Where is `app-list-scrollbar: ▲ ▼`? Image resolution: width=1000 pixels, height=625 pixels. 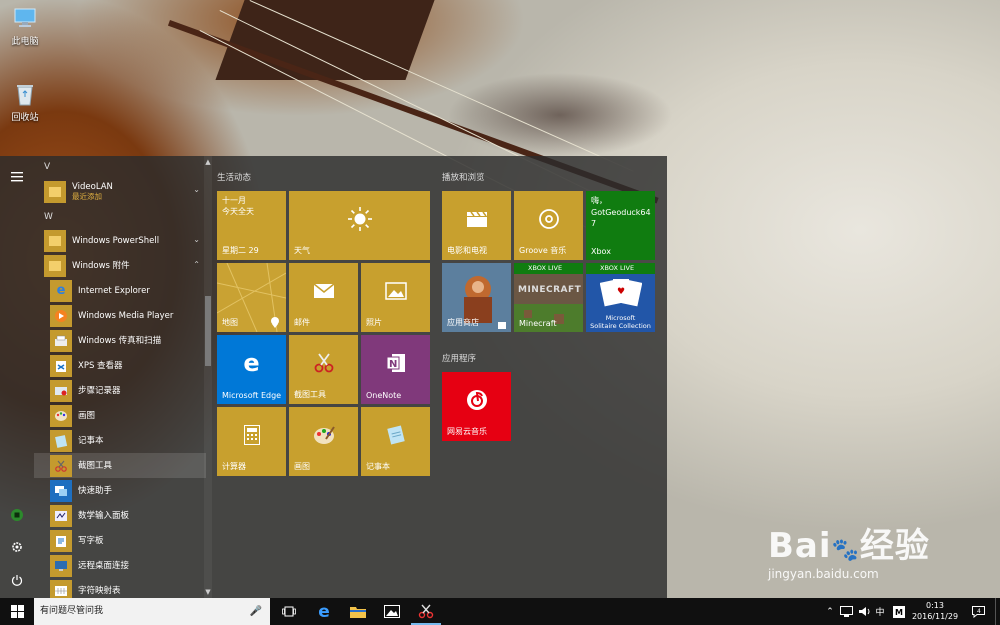
app-list-scrollbar: ▲ ▼ is located at coordinates (208, 377).